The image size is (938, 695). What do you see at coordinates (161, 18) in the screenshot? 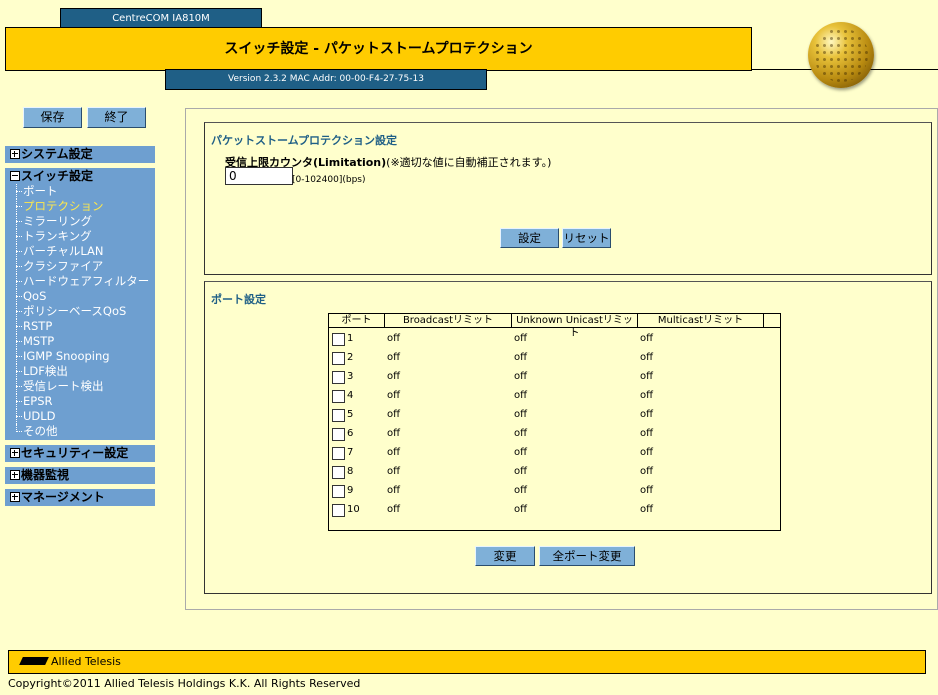
I see `model-tab: CentreCOM IA810M` at bounding box center [161, 18].